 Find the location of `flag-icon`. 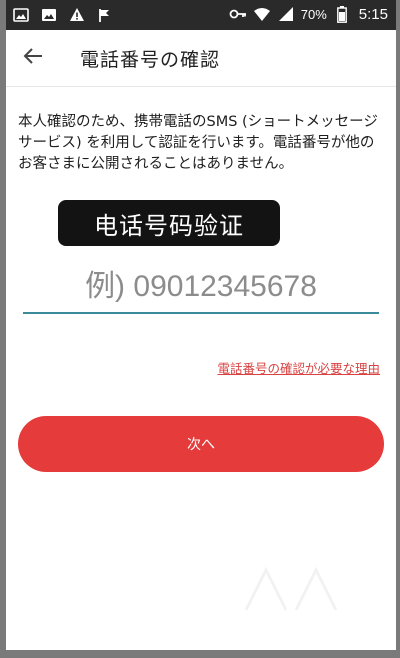

flag-icon is located at coordinates (105, 15).